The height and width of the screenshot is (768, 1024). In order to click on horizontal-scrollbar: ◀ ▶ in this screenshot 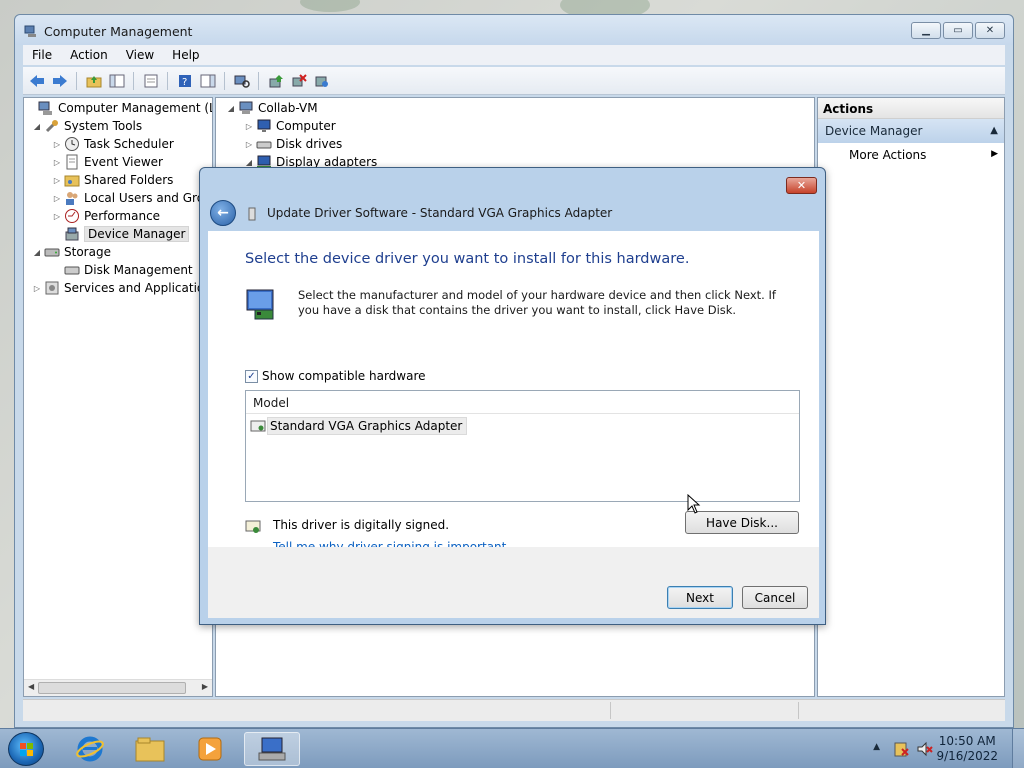, I will do `click(118, 687)`.